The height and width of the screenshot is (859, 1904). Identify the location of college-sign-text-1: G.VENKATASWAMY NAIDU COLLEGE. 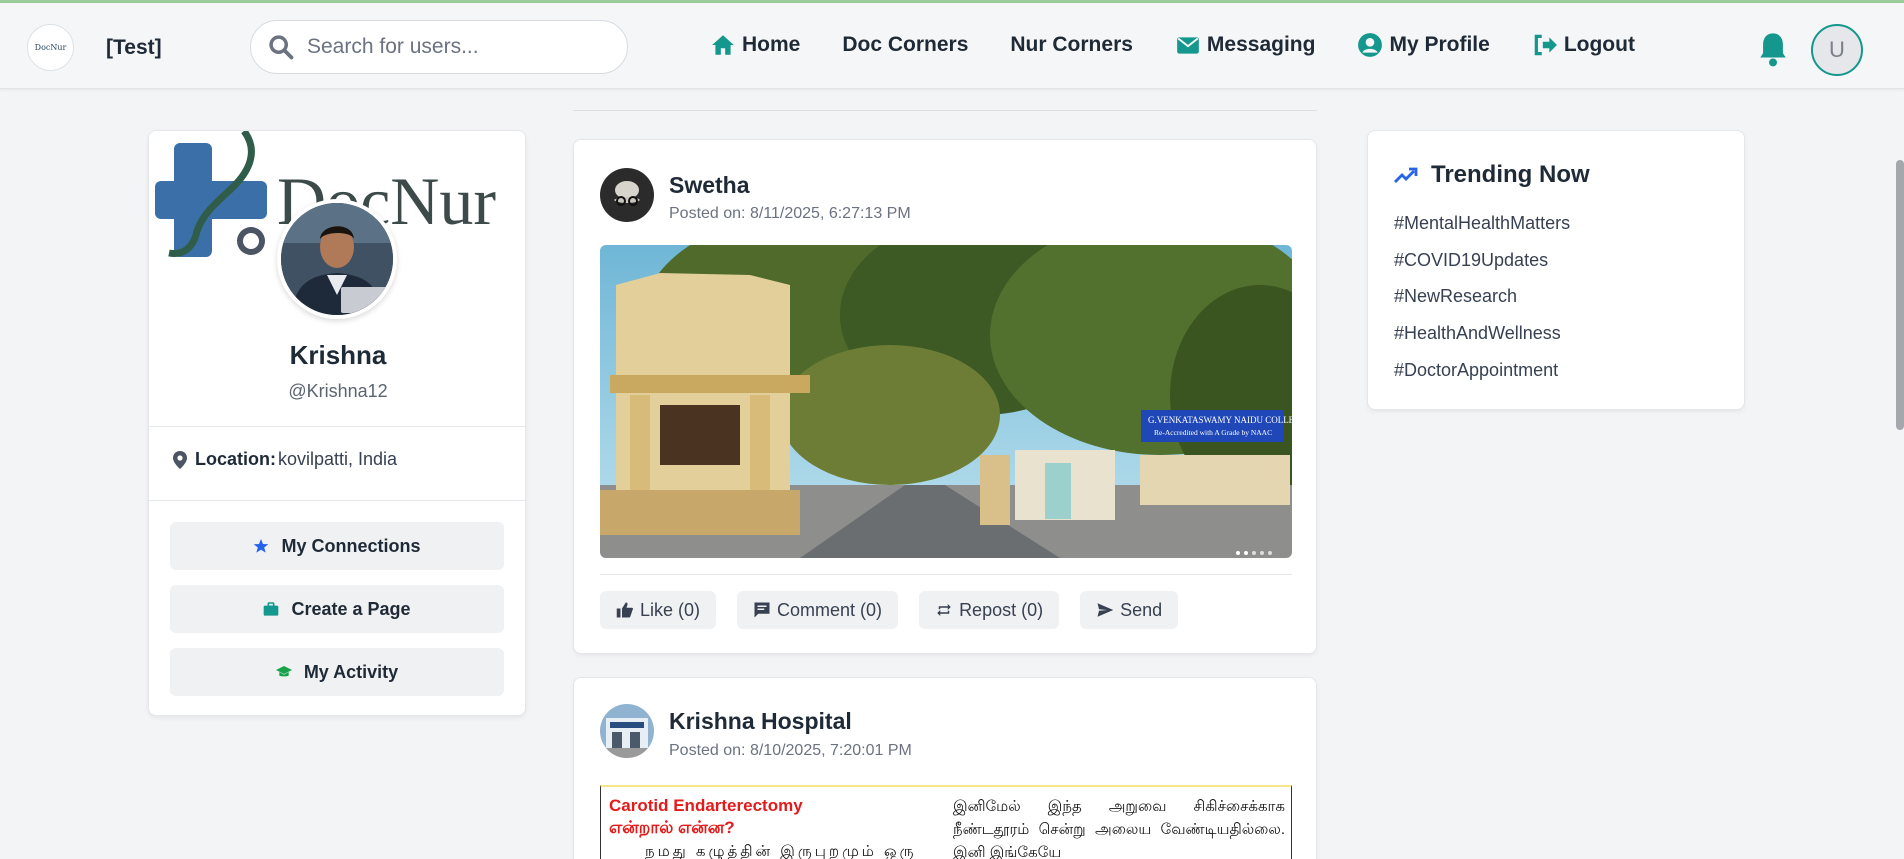
(1220, 420).